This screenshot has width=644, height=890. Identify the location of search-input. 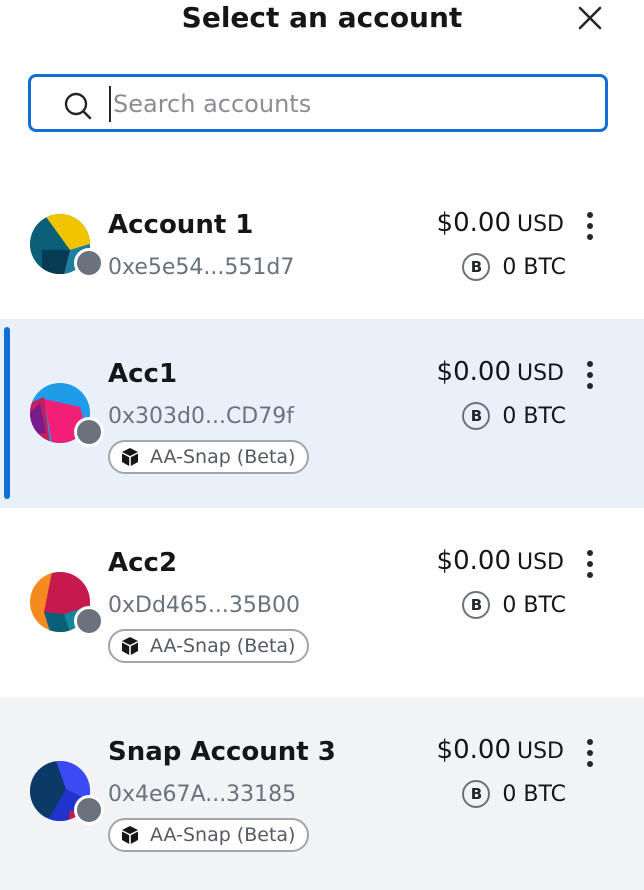
(351, 104).